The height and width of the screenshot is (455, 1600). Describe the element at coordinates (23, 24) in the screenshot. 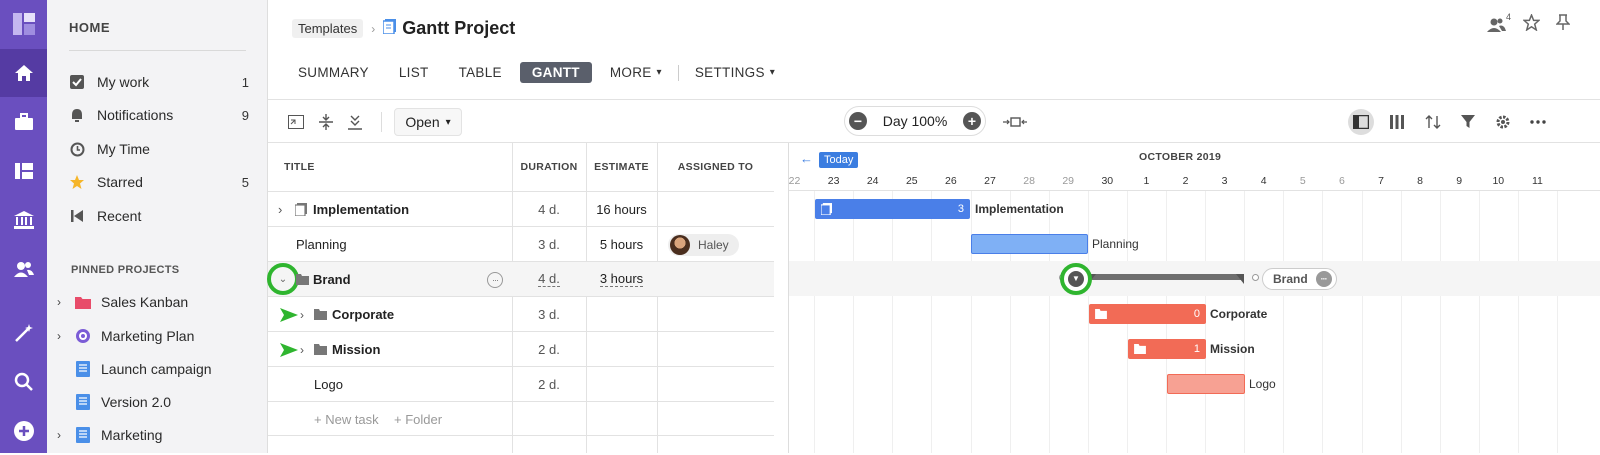

I see `logo-icon` at that location.